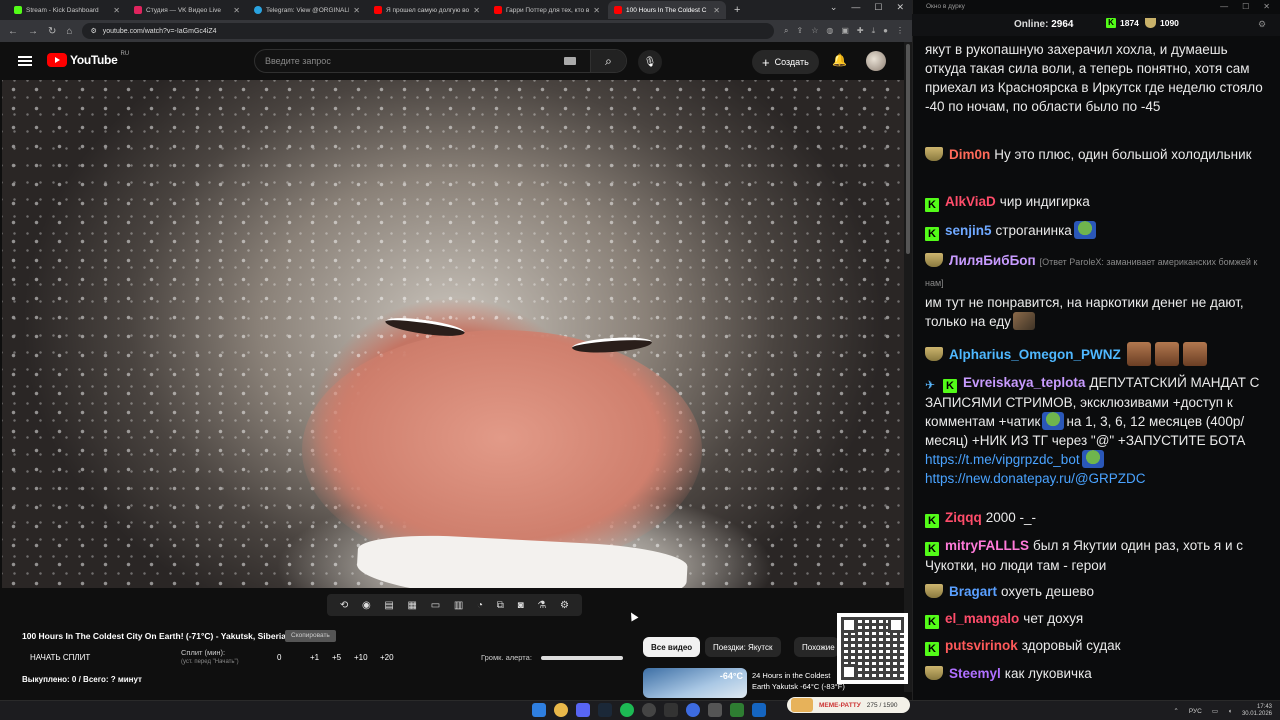 The height and width of the screenshot is (720, 1280). What do you see at coordinates (834, 7) in the screenshot?
I see `tab-search-icon: ⌄` at bounding box center [834, 7].